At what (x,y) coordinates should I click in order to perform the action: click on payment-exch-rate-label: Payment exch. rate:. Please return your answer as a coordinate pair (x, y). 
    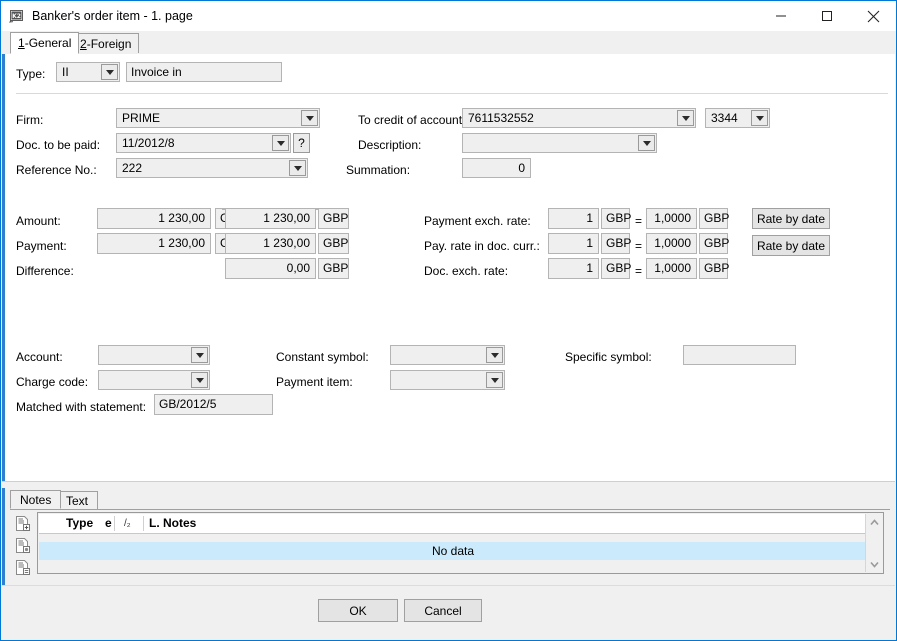
    Looking at the image, I should click on (477, 221).